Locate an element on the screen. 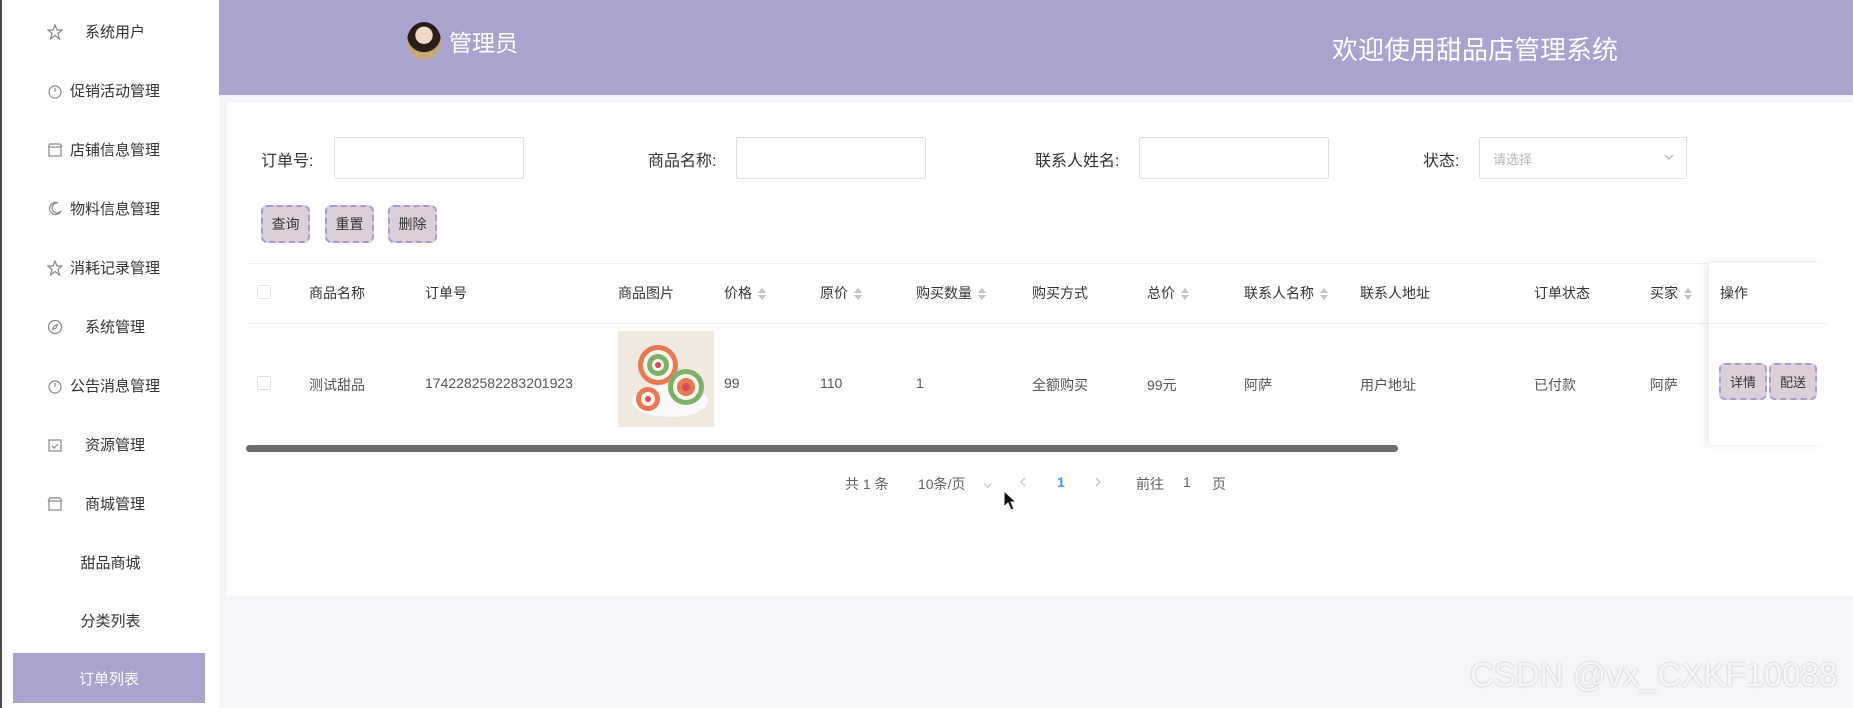 The image size is (1853, 708). ops-header-divider is located at coordinates (1767, 323).